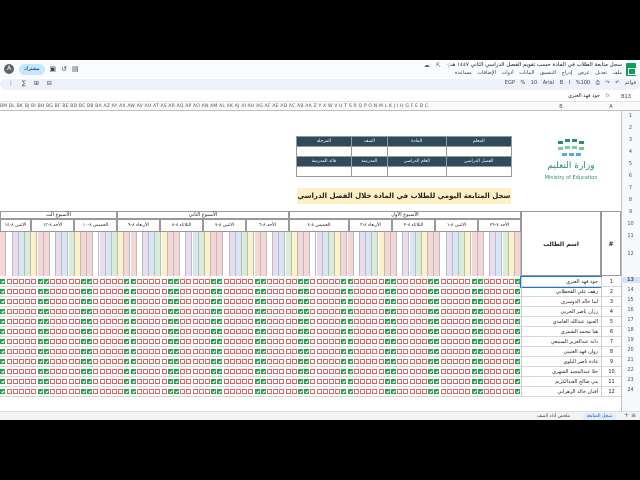 The image size is (640, 480). I want to click on info-cell, so click(369, 171).